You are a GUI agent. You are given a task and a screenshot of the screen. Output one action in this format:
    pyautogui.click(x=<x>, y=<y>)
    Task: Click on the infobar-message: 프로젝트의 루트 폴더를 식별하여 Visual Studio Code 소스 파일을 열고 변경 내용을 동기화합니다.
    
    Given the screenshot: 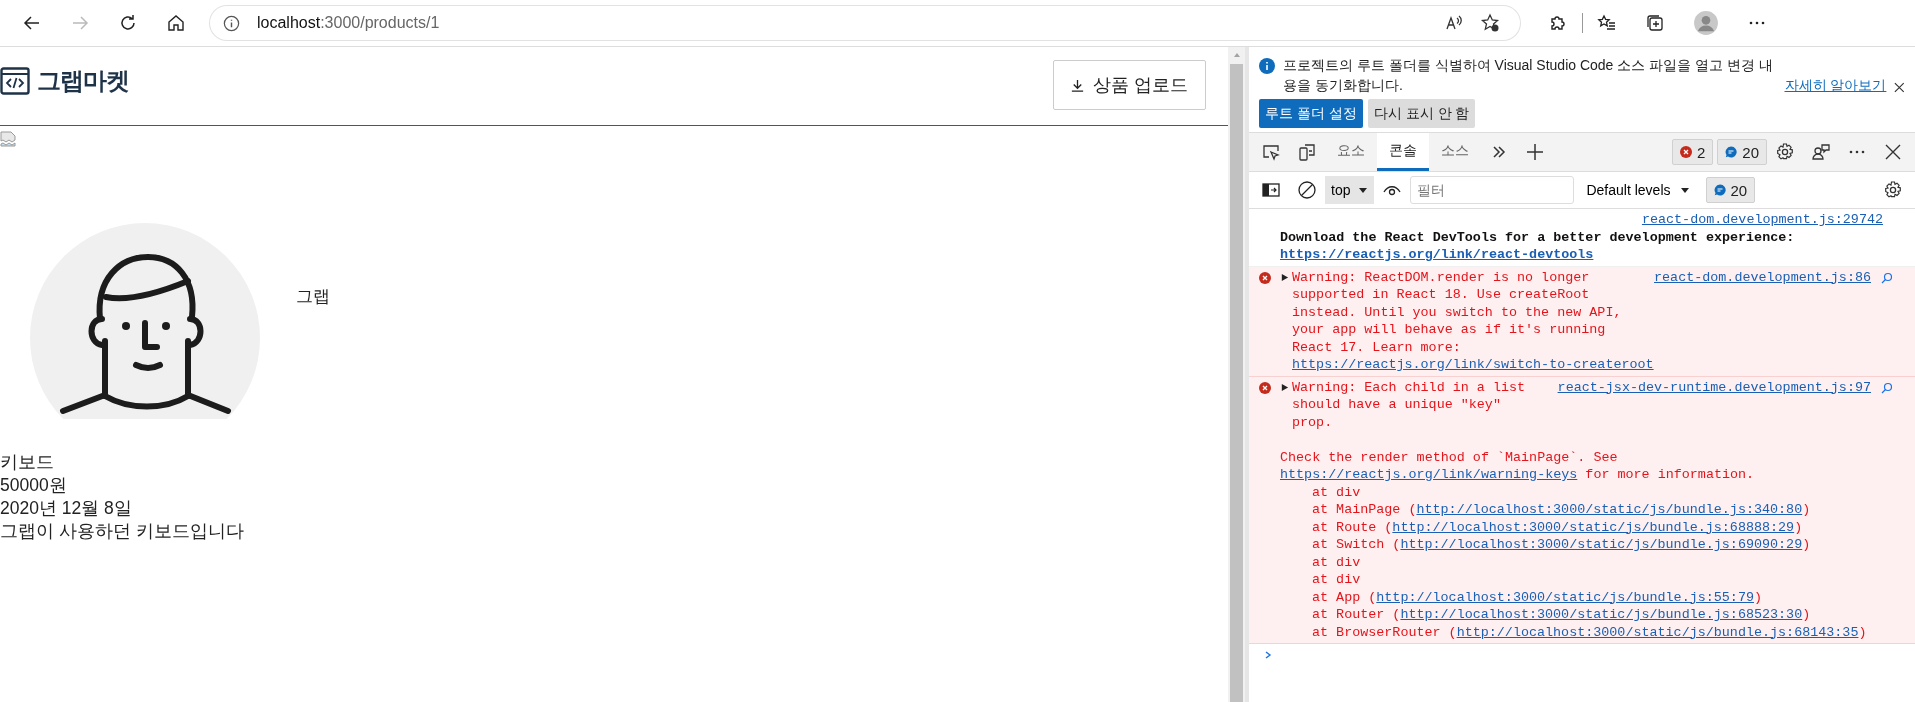 What is the action you would take?
    pyautogui.click(x=1528, y=75)
    